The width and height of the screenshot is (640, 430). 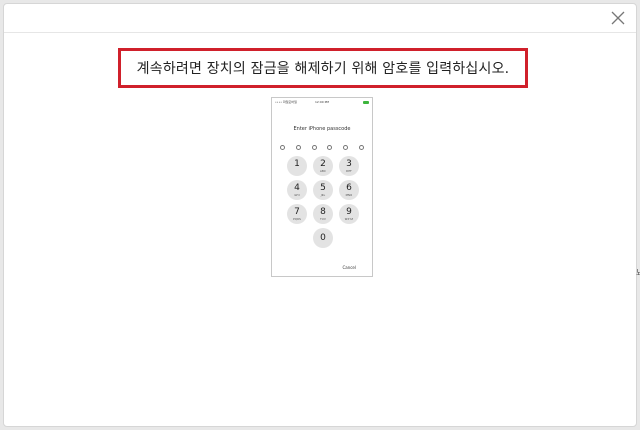 I want to click on phone-status-bar: •••• 파일모바일 12:00 PM, so click(x=322, y=103).